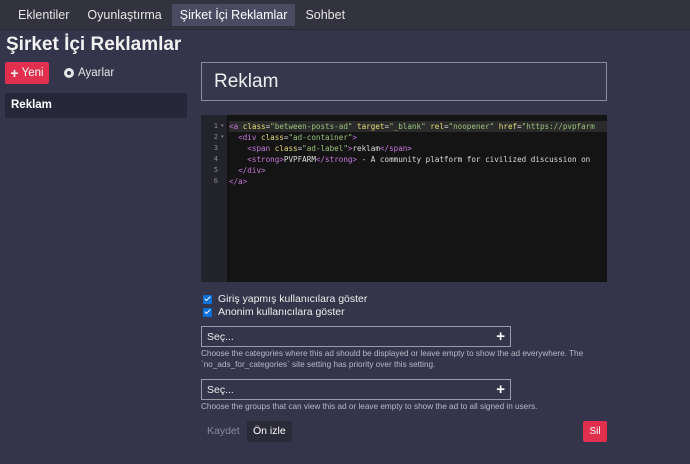 This screenshot has width=690, height=464. I want to click on page-title: Şirket İçi Reklamlar, so click(94, 44).